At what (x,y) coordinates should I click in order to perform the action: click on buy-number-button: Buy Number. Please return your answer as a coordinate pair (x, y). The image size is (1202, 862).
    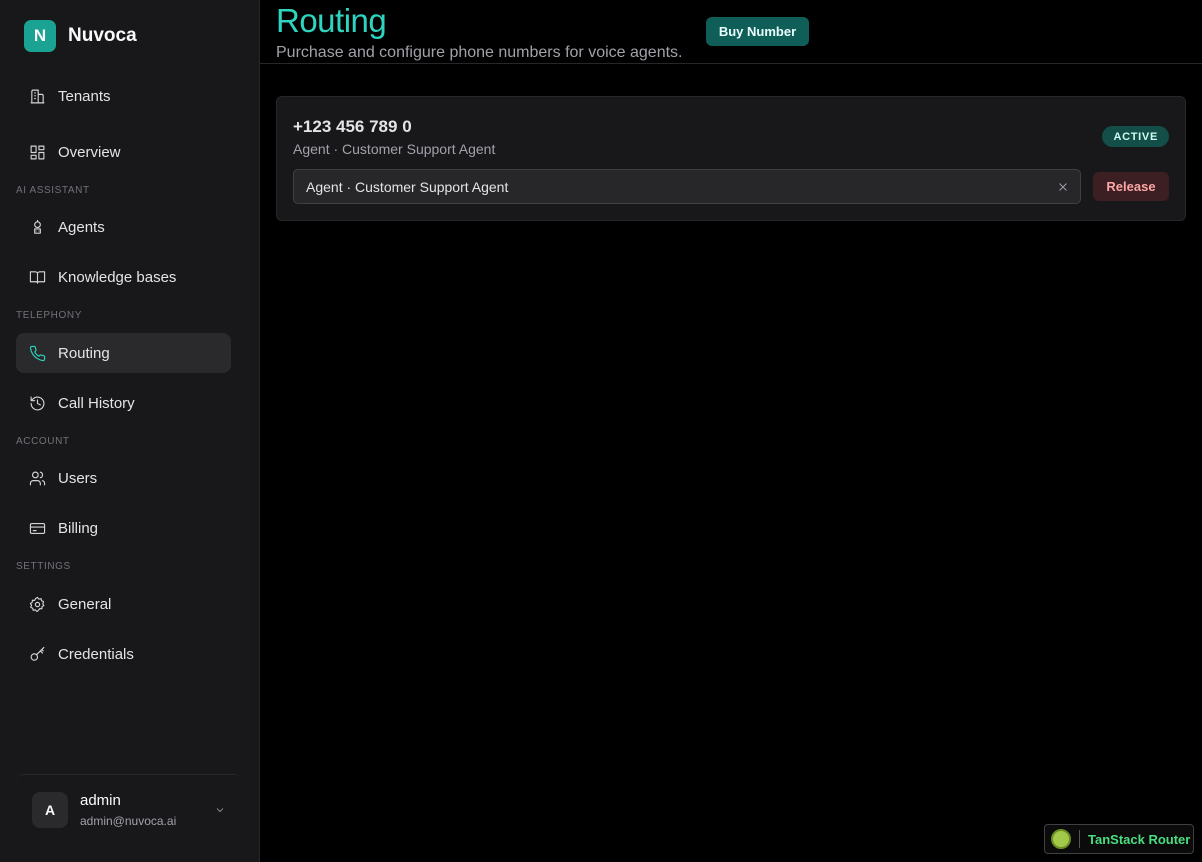
    Looking at the image, I should click on (757, 31).